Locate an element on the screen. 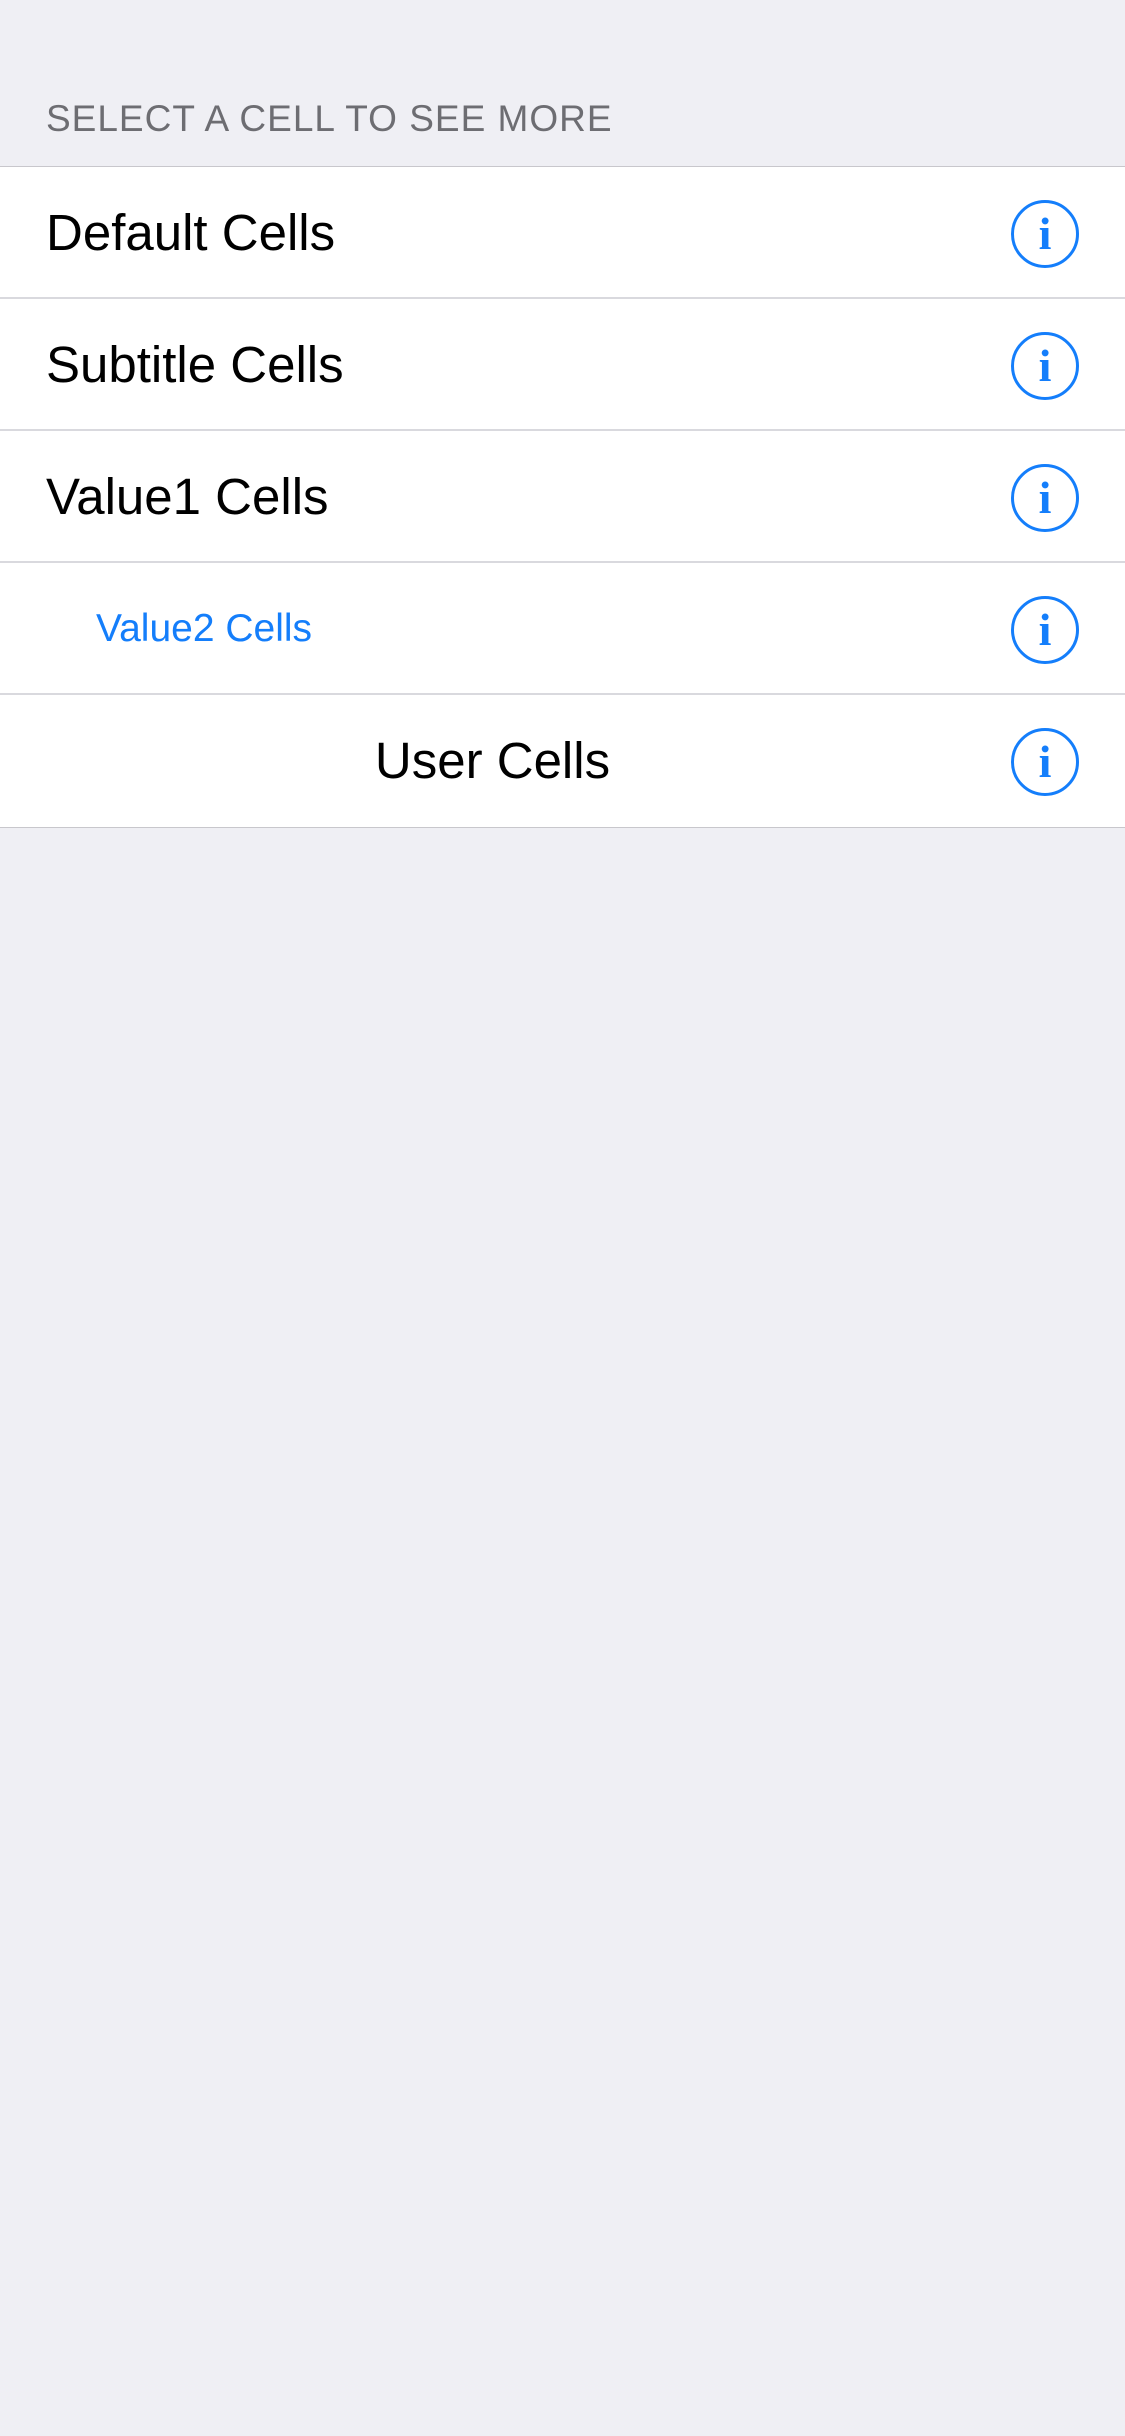  cell-label: User Cells is located at coordinates (492, 760).